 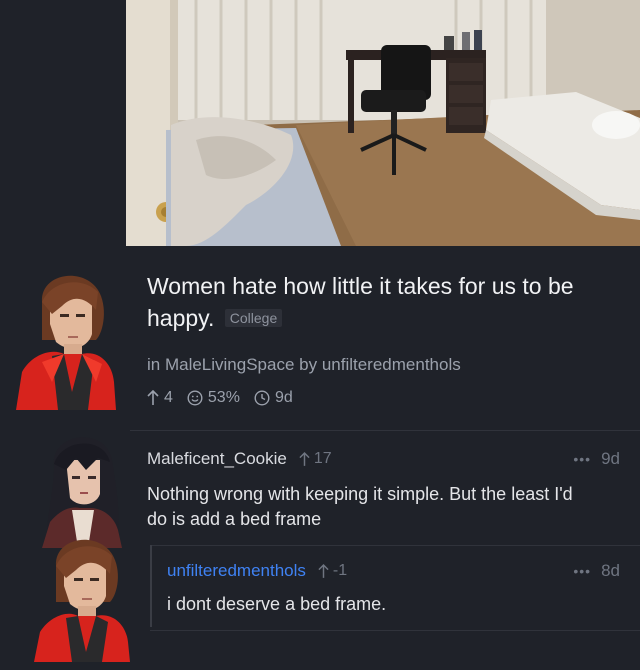 I want to click on op-reply-avatar, so click(x=81, y=595).